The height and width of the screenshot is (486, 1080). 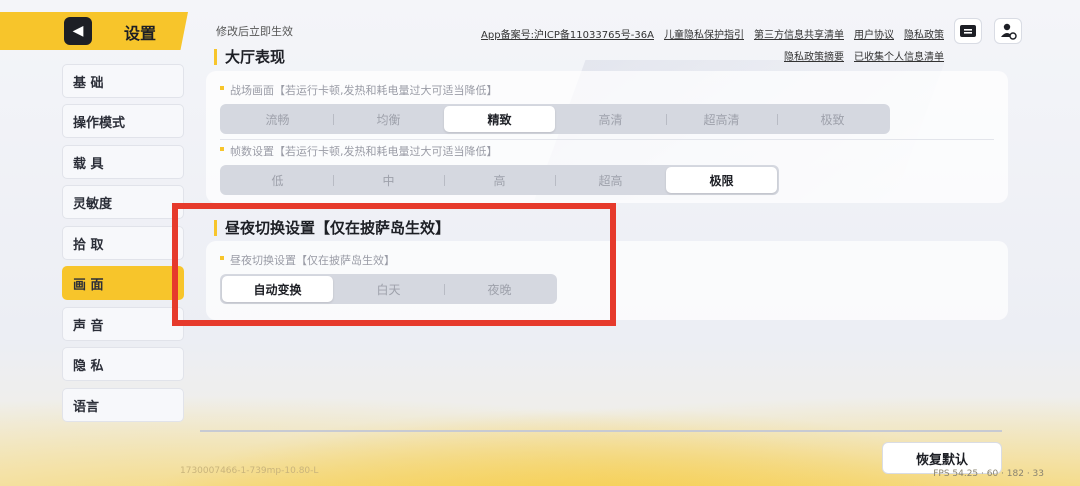 I want to click on back-button: ◀, so click(x=78, y=31).